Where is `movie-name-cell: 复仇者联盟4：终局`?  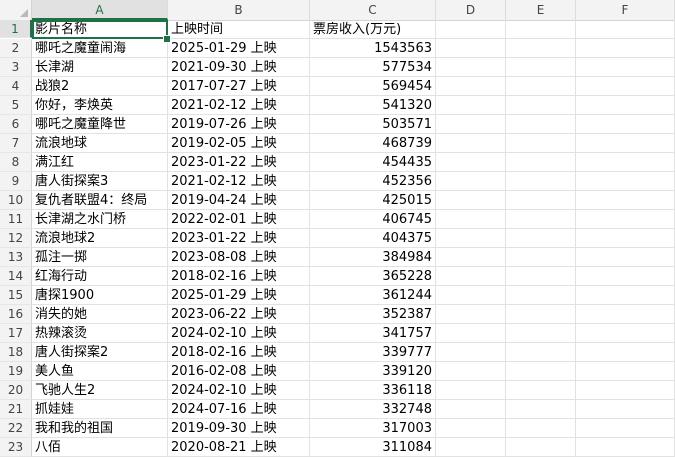
movie-name-cell: 复仇者联盟4：终局 is located at coordinates (100, 200).